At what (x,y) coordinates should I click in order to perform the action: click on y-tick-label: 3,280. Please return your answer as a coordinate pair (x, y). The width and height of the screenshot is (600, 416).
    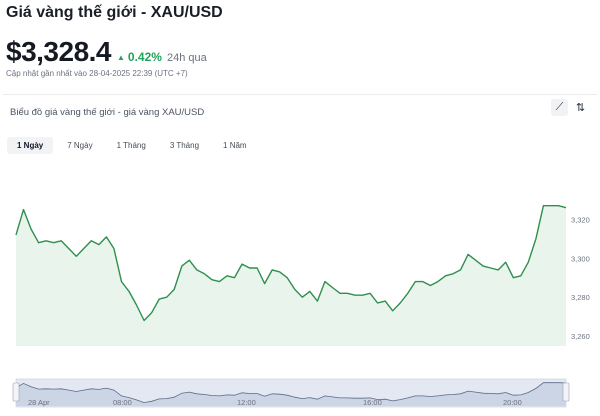
    Looking at the image, I should click on (580, 297).